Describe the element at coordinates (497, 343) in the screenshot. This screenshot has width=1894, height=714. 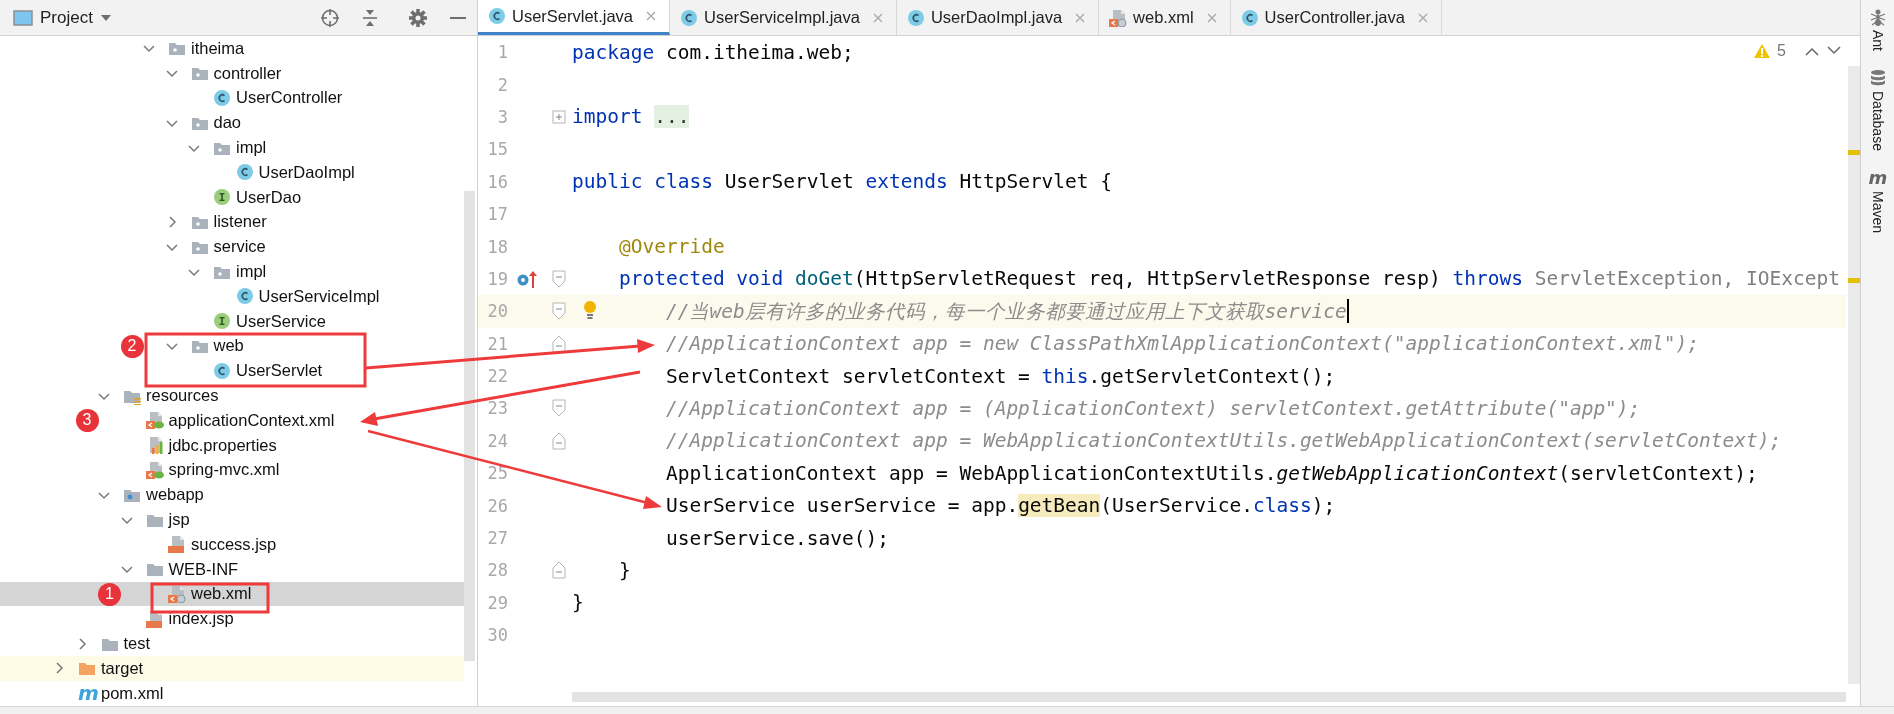
I see `line-number: 21` at that location.